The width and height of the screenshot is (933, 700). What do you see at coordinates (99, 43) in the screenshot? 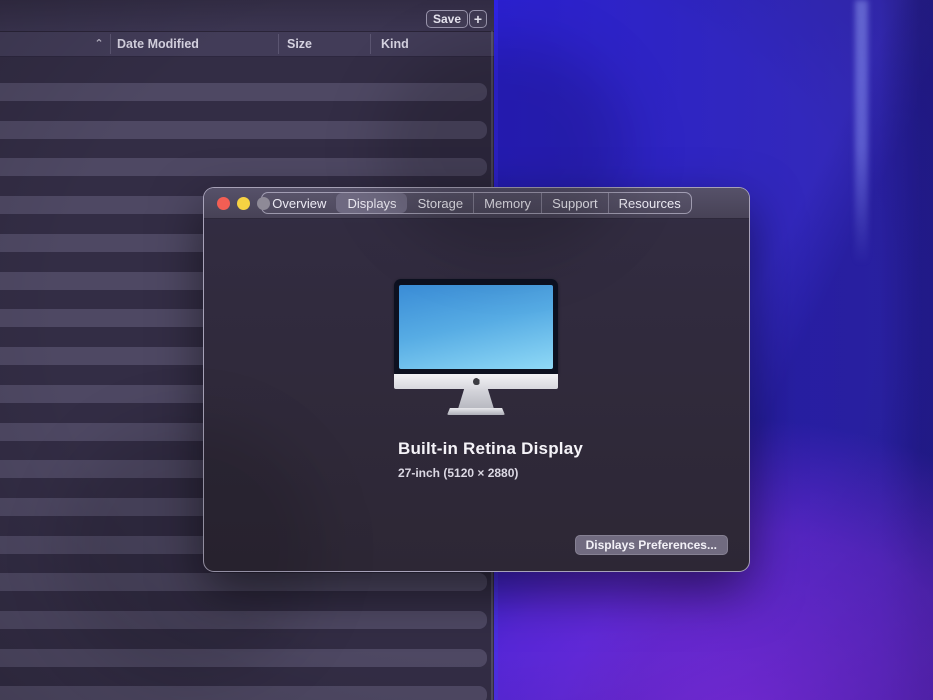
I see `sort-ascending-icon: ⌃` at bounding box center [99, 43].